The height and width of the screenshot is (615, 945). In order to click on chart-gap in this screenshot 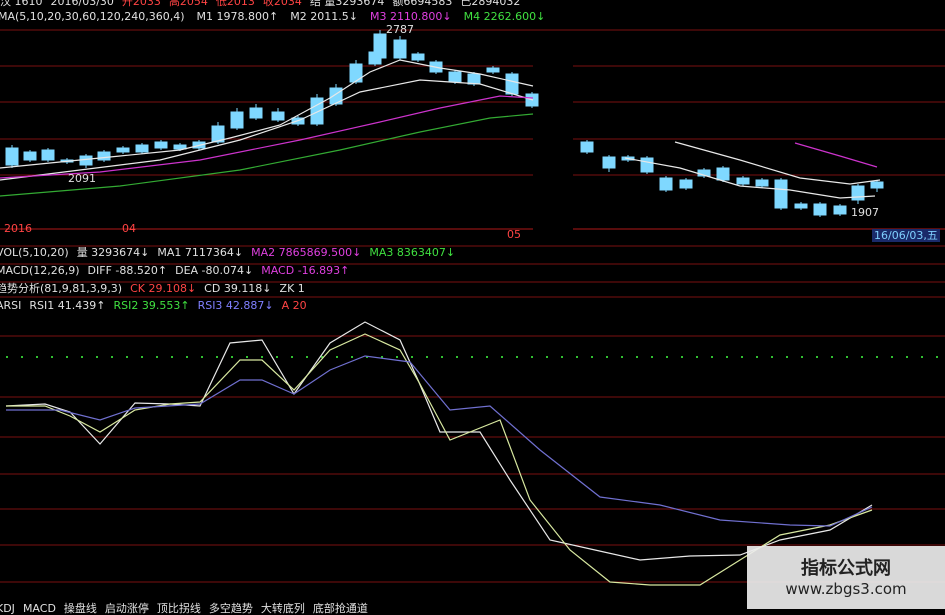, I will do `click(553, 137)`.